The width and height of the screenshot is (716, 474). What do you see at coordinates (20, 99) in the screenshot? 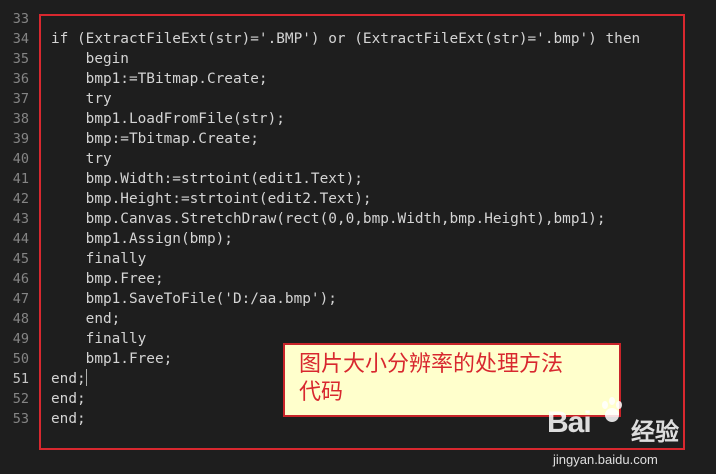
I see `line-number: 37` at bounding box center [20, 99].